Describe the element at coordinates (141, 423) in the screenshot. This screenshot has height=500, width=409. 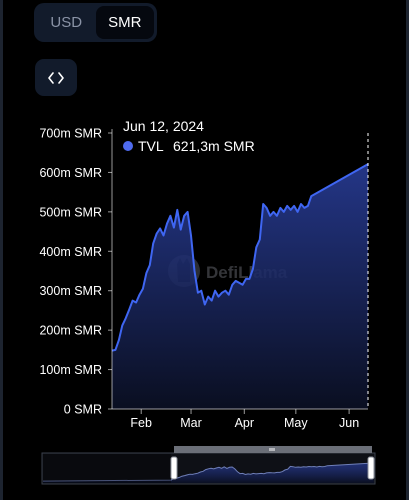
I see `x-tick-label: Feb` at that location.